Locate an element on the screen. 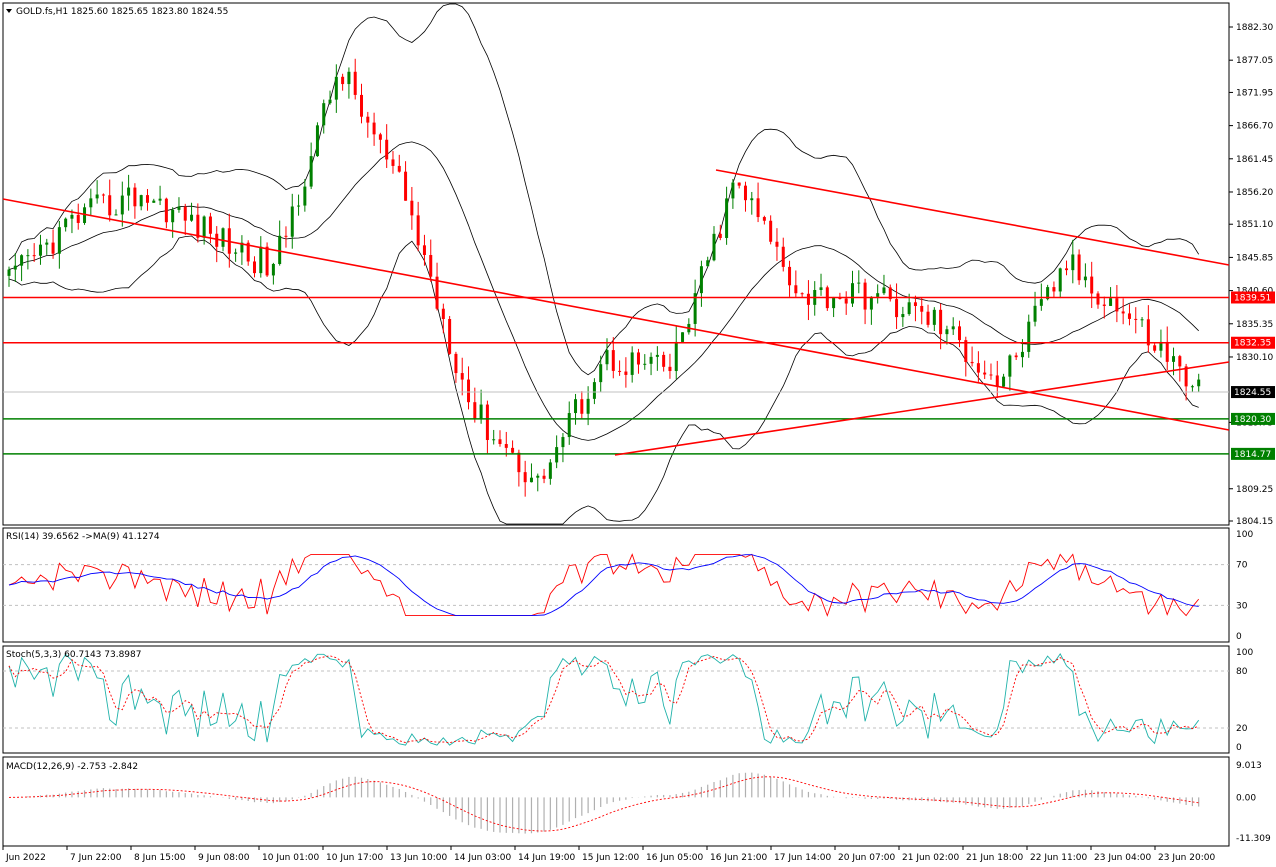  level-price-label: 1814.77 is located at coordinates (1252, 455).